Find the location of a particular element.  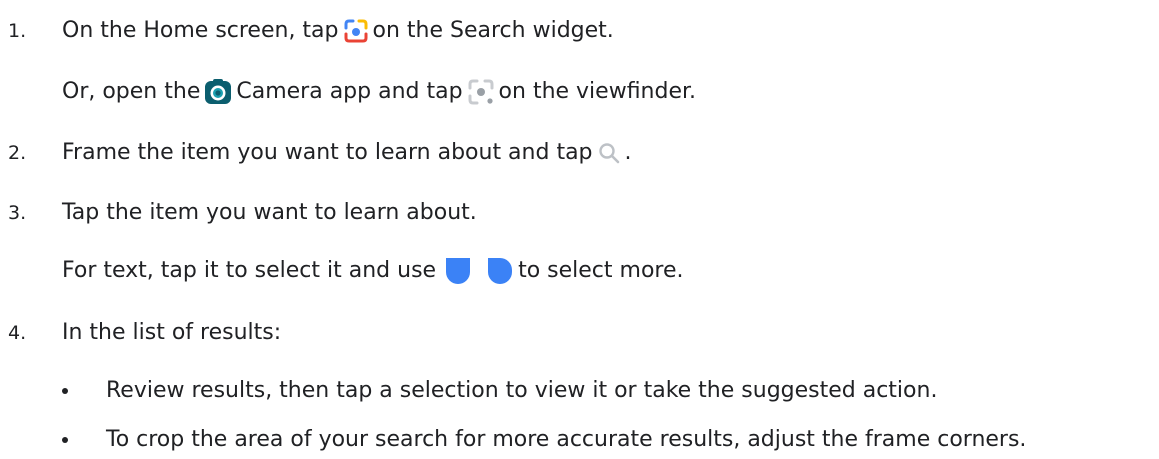

step-sub-after: to select more. is located at coordinates (601, 270).